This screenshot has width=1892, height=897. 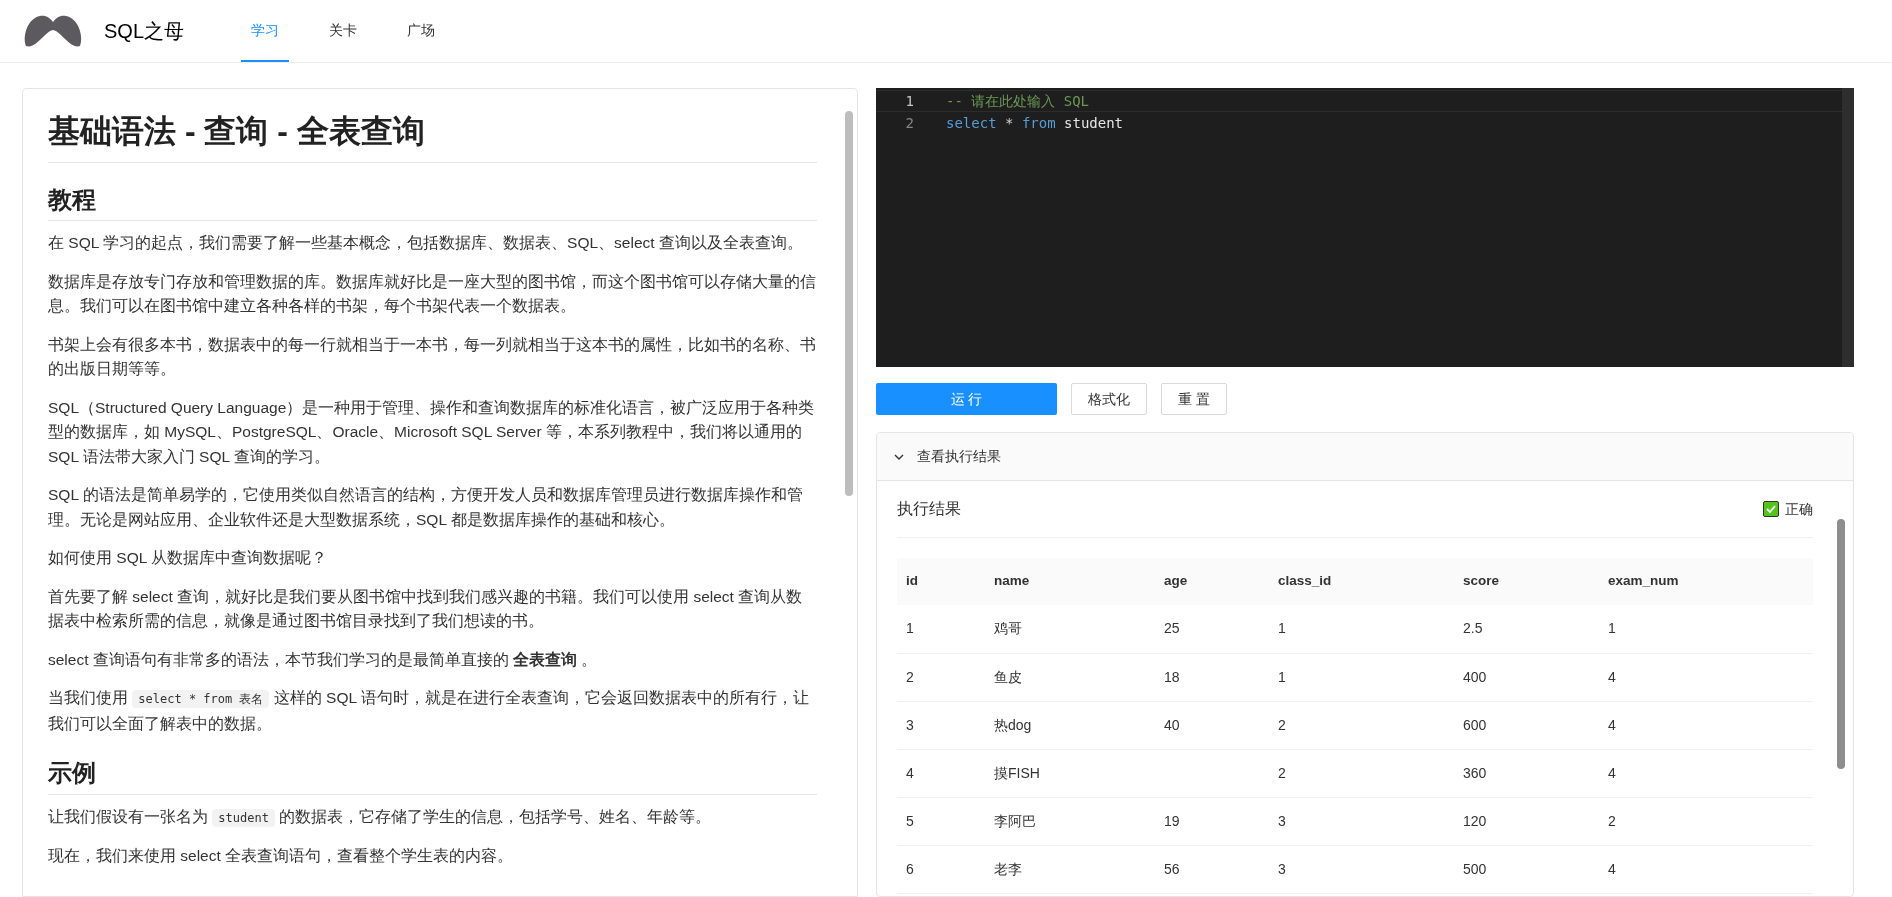 I want to click on column-header: name, so click(x=1070, y=581).